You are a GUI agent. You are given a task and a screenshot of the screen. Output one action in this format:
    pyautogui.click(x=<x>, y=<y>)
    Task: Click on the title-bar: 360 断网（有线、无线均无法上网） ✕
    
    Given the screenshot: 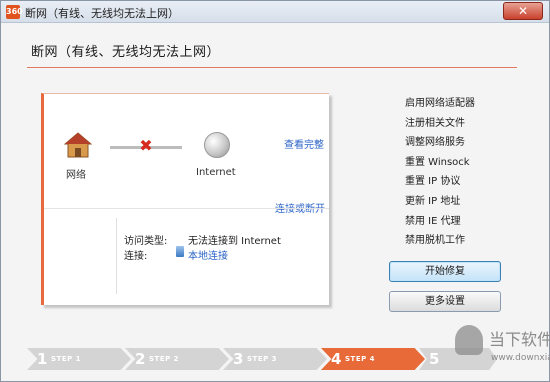 What is the action you would take?
    pyautogui.click(x=275, y=12)
    